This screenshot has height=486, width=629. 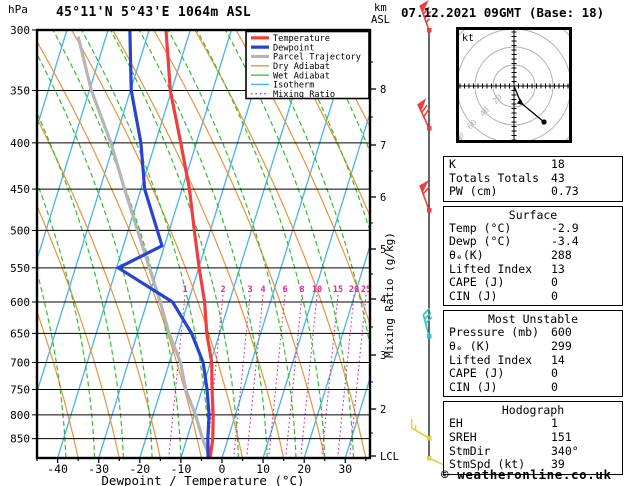 I want to click on indices-table: K 18 Totals Totals 43 PW (cm) 0.73, so click(x=533, y=179).